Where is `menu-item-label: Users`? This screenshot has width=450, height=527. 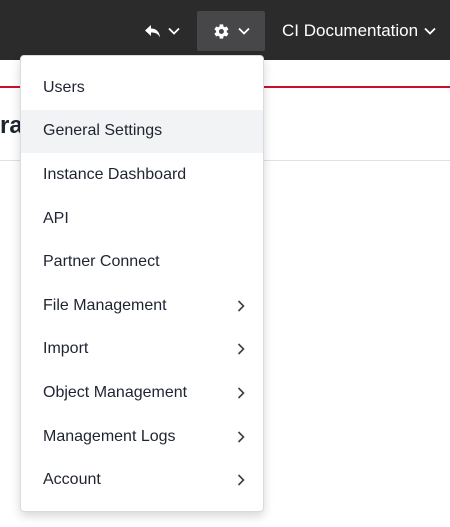
menu-item-label: Users is located at coordinates (64, 87).